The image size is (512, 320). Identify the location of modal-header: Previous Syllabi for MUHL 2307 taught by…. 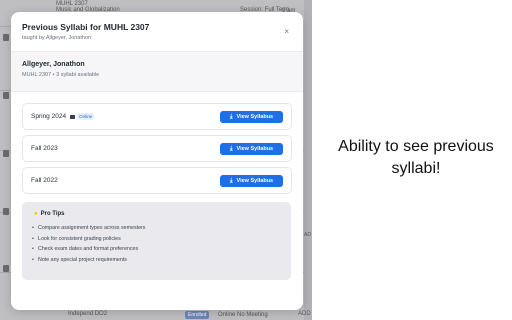
(157, 32).